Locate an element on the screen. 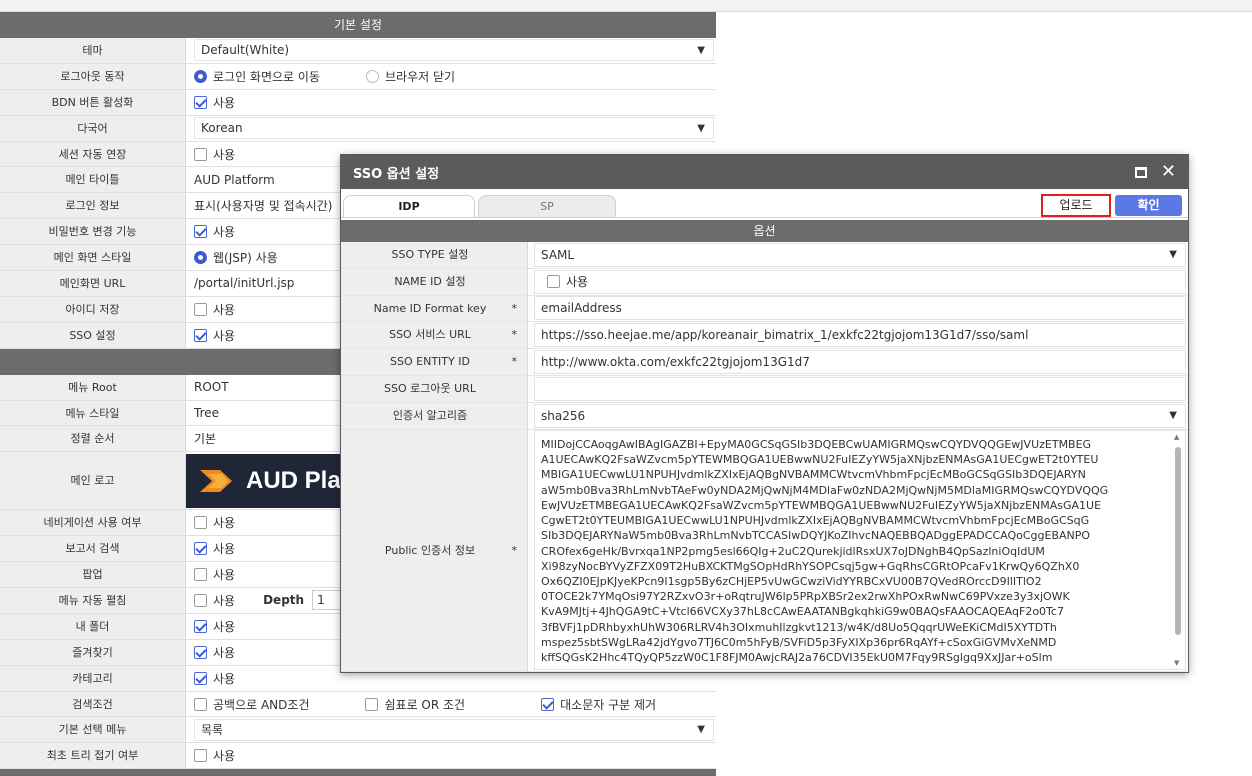 The height and width of the screenshot is (776, 1252). option-label: 대소문자 구분 제거 is located at coordinates (608, 704).